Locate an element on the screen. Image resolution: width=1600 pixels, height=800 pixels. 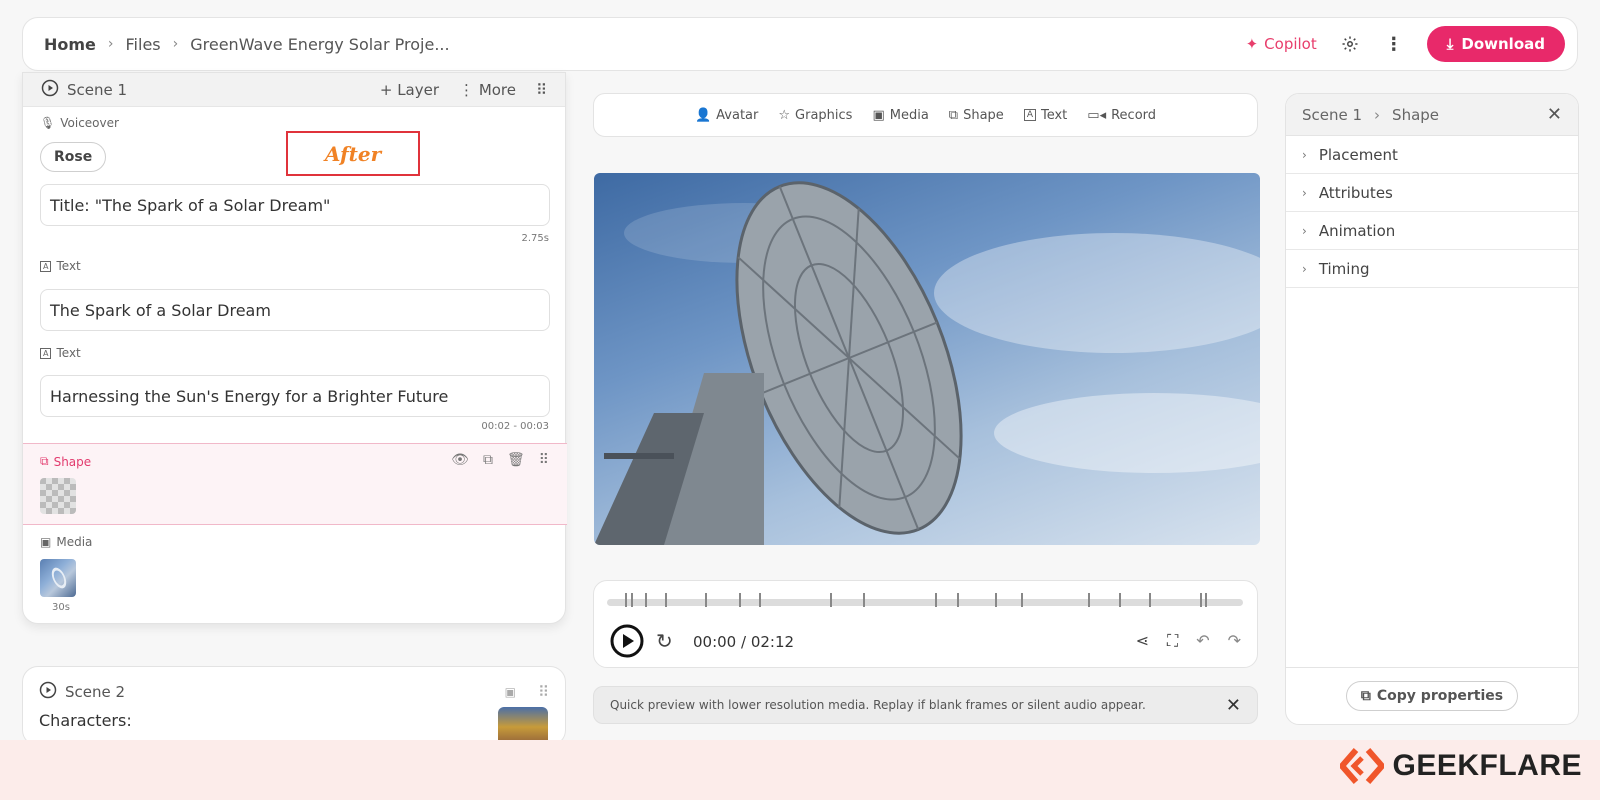
avatar-label: Avatar is located at coordinates (737, 115).